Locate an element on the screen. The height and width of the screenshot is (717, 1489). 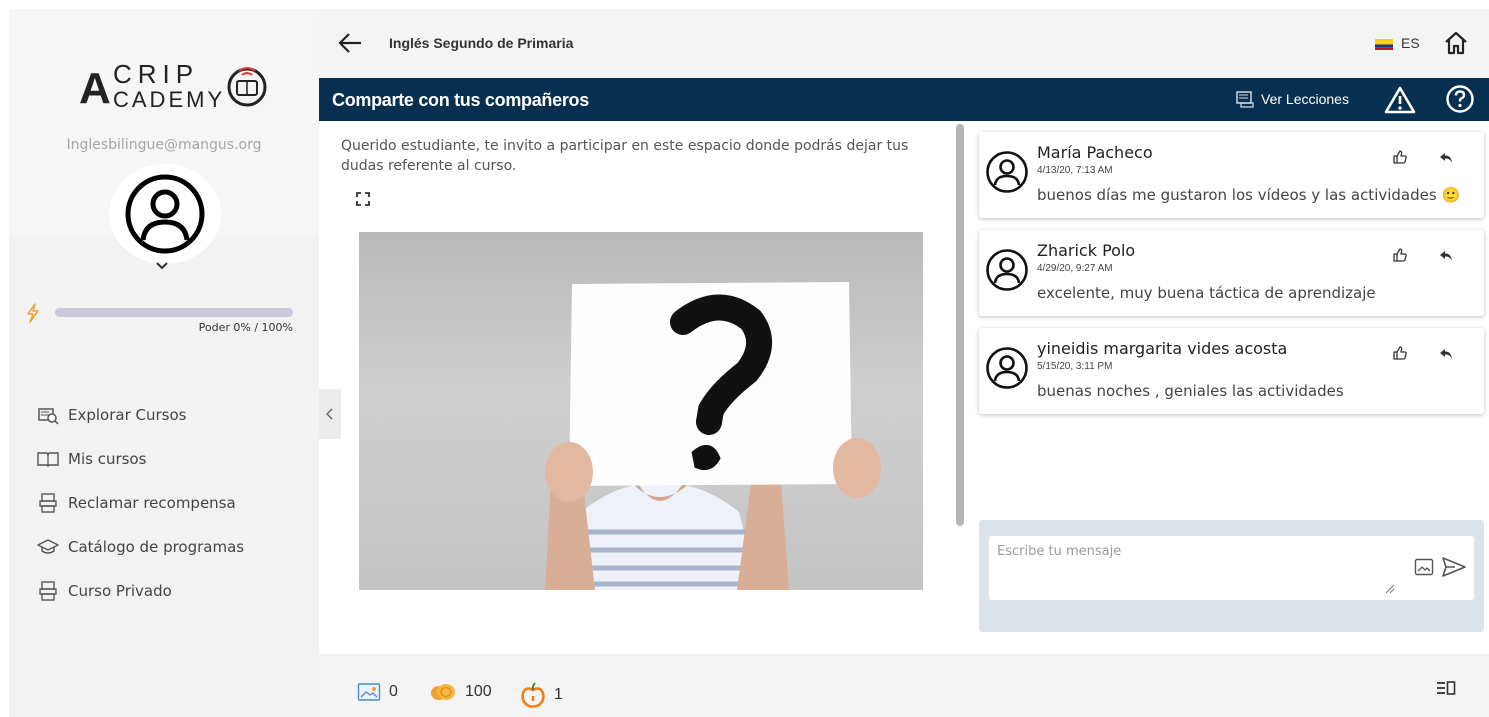
report-warning-icon is located at coordinates (1400, 100).